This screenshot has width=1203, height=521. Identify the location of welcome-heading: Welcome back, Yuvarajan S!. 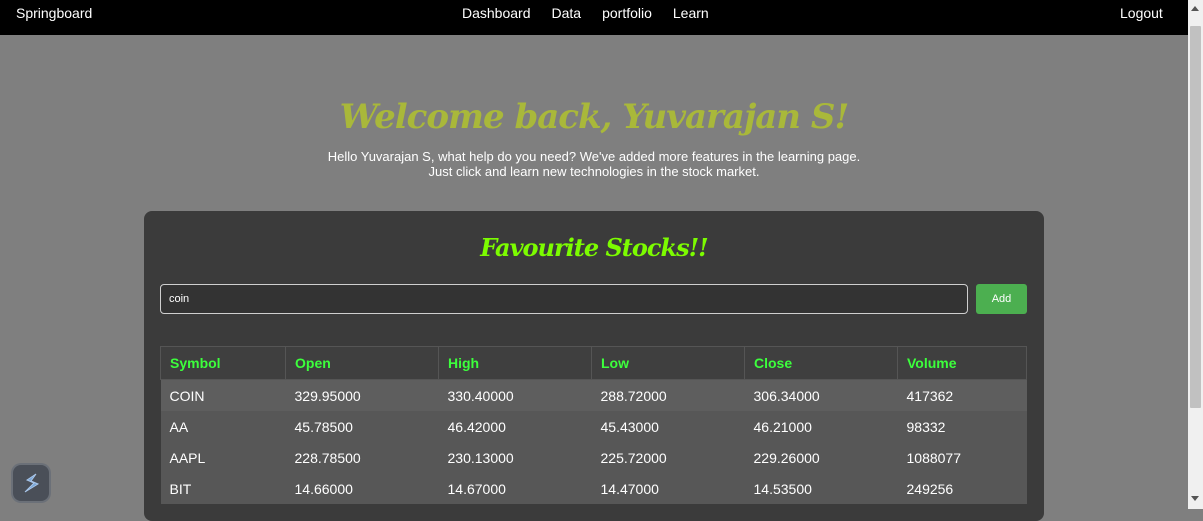
(594, 117).